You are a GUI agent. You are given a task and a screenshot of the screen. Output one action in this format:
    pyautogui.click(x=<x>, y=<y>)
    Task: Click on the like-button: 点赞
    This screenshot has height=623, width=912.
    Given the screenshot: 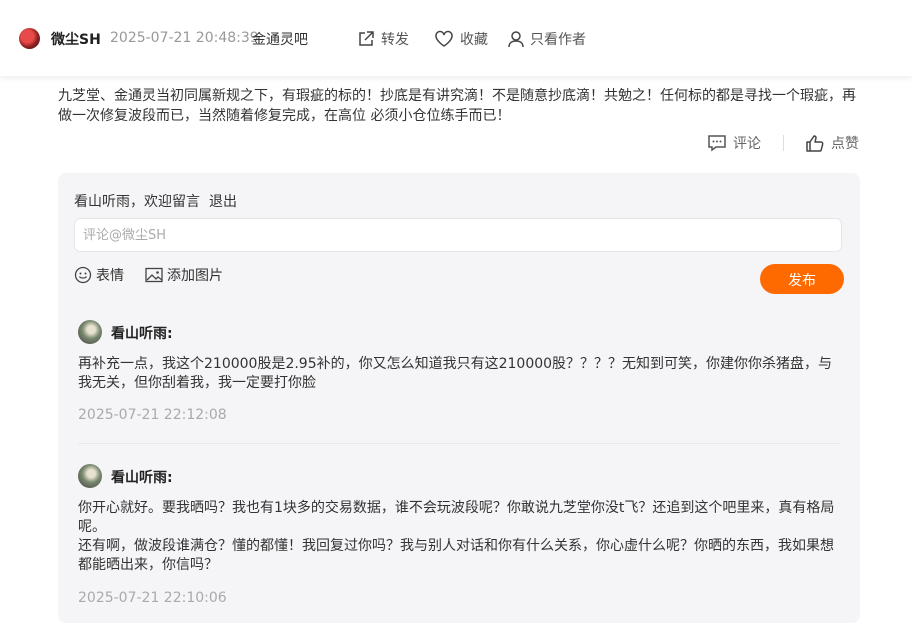 What is the action you would take?
    pyautogui.click(x=832, y=143)
    